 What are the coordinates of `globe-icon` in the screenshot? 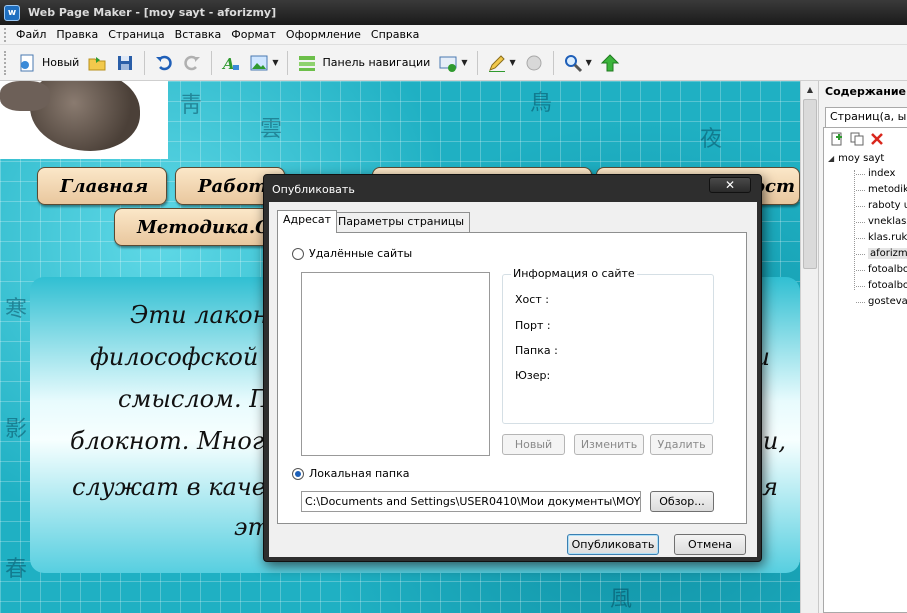 It's located at (534, 62).